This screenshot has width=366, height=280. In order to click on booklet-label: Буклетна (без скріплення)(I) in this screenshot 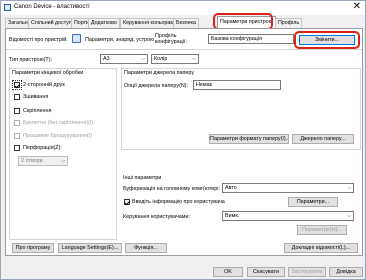, I will do `click(58, 123)`.